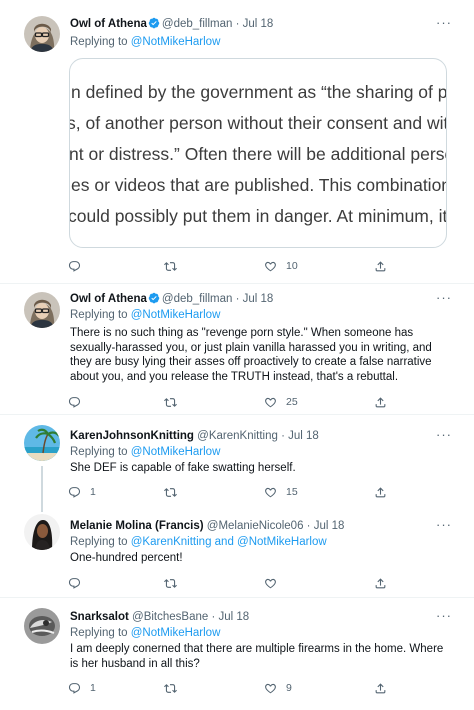 Image resolution: width=474 pixels, height=710 pixels. I want to click on tweet-actions: 25, so click(233, 402).